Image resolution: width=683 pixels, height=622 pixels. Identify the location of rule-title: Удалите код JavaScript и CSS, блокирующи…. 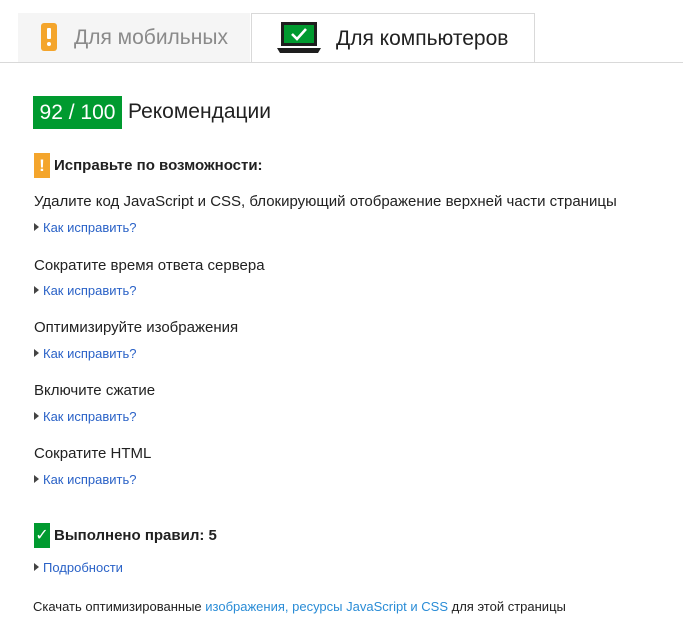
(325, 201).